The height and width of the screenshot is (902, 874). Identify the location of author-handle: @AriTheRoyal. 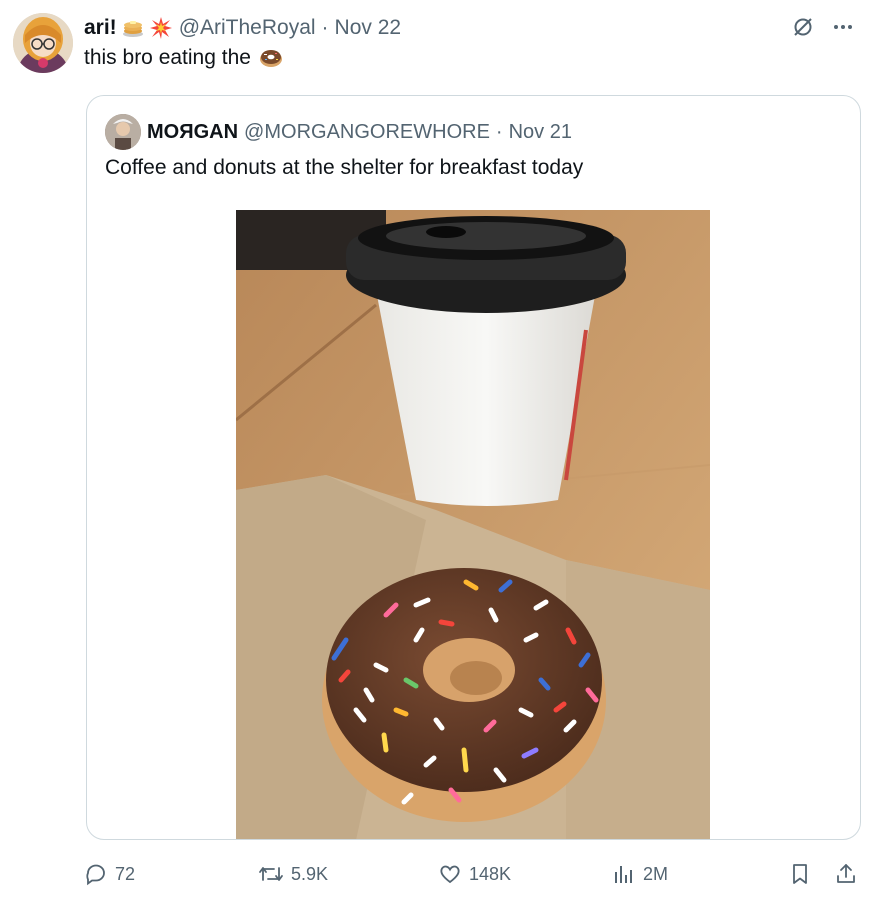
(247, 28).